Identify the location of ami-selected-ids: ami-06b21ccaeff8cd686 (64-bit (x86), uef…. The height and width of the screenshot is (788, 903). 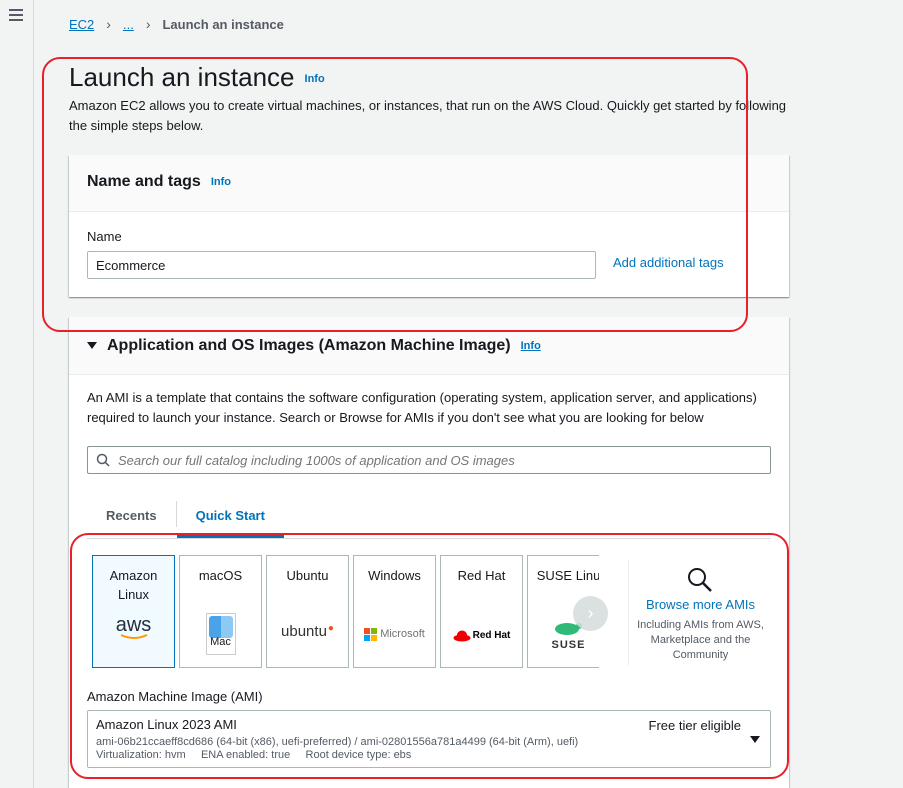
(337, 742).